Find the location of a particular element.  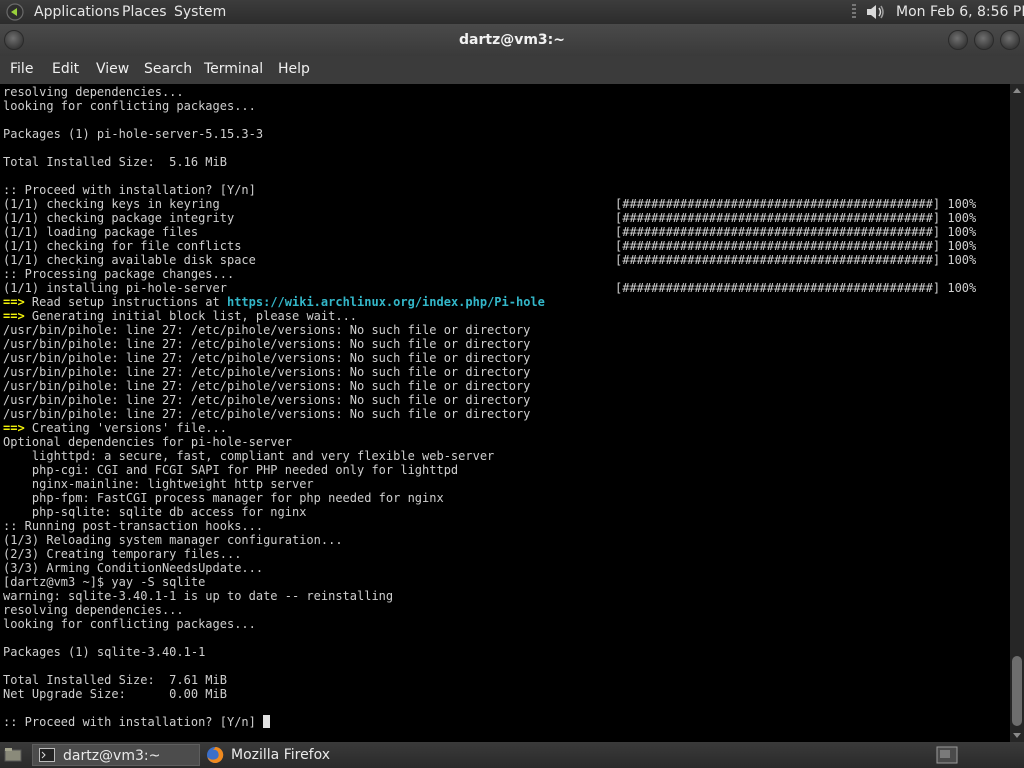

line-text: Packages (1) sqlite-3.40.1-1 is located at coordinates (104, 652).